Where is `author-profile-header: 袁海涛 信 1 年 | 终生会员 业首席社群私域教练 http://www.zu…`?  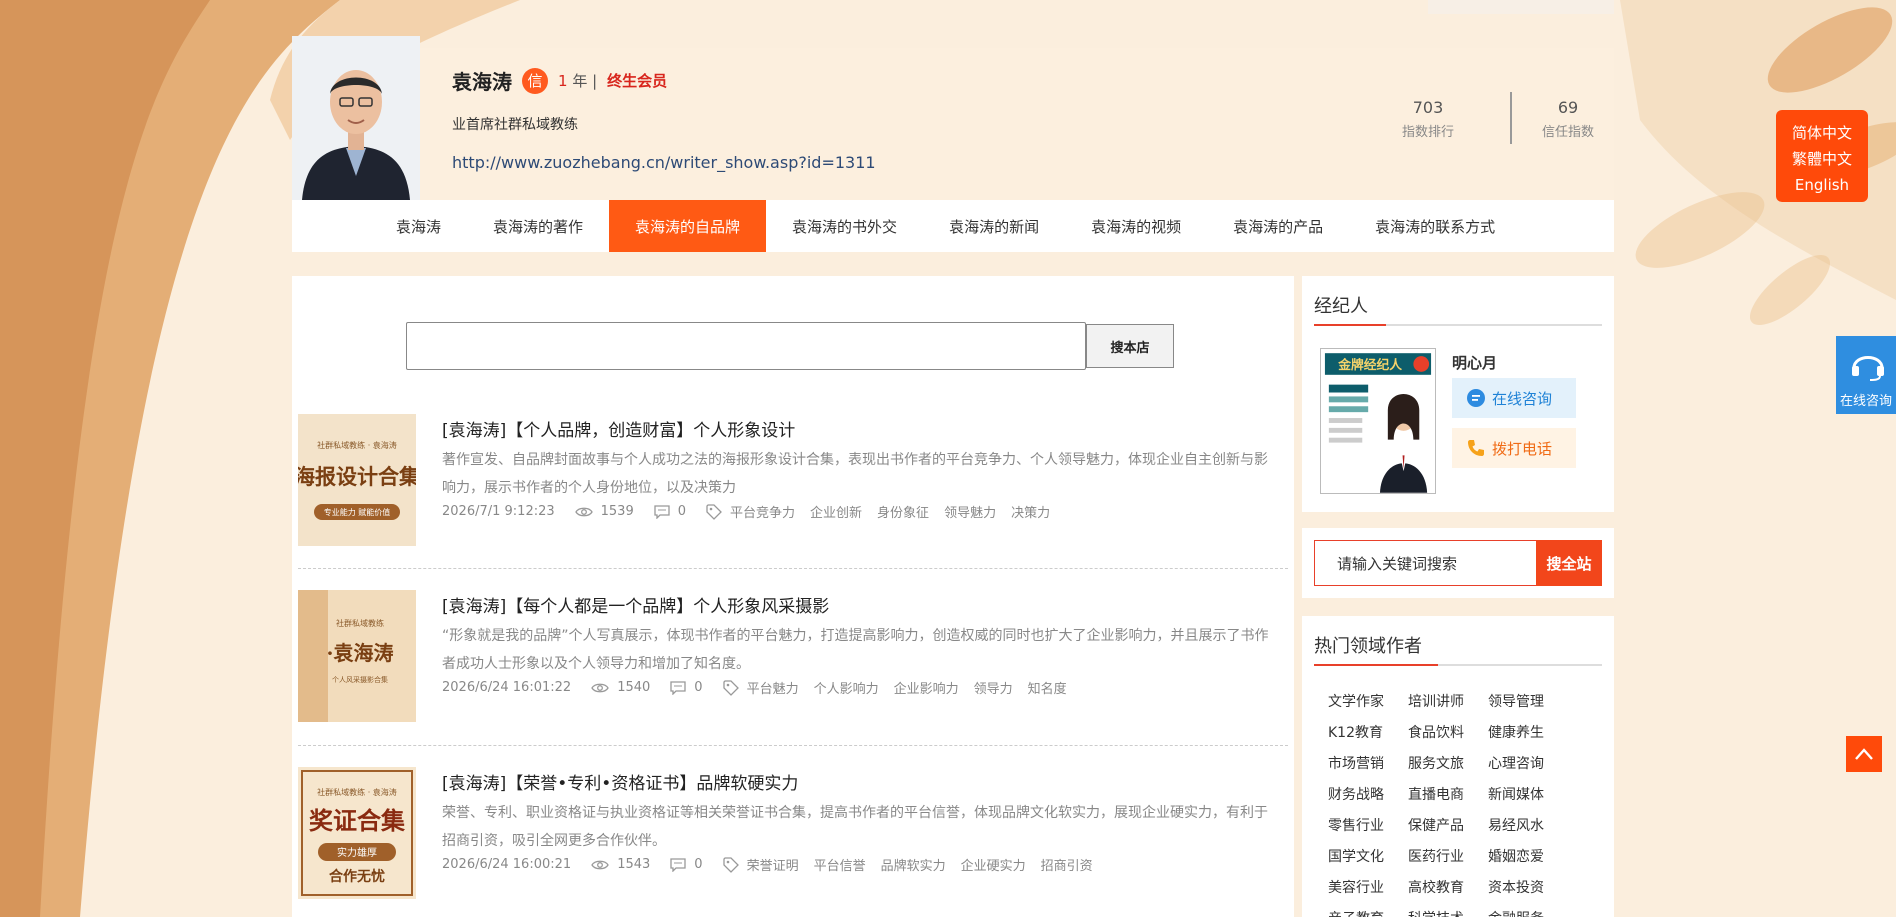
author-profile-header: 袁海涛 信 1 年 | 终生会员 业首席社群私域教练 http://www.zu… is located at coordinates (953, 118).